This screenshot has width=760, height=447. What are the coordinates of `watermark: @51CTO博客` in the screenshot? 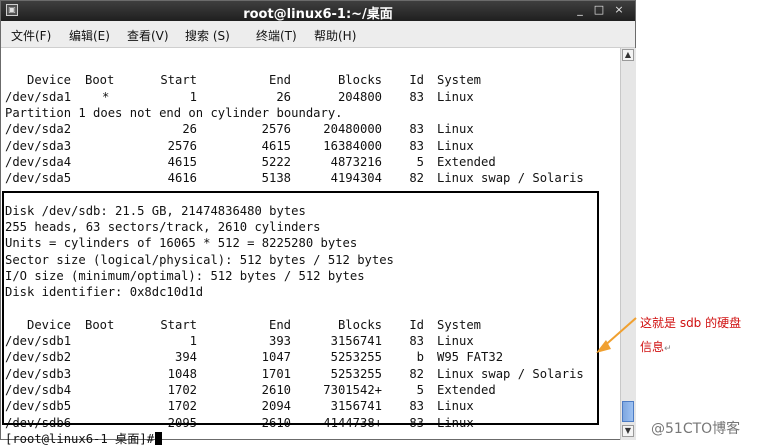 It's located at (696, 429).